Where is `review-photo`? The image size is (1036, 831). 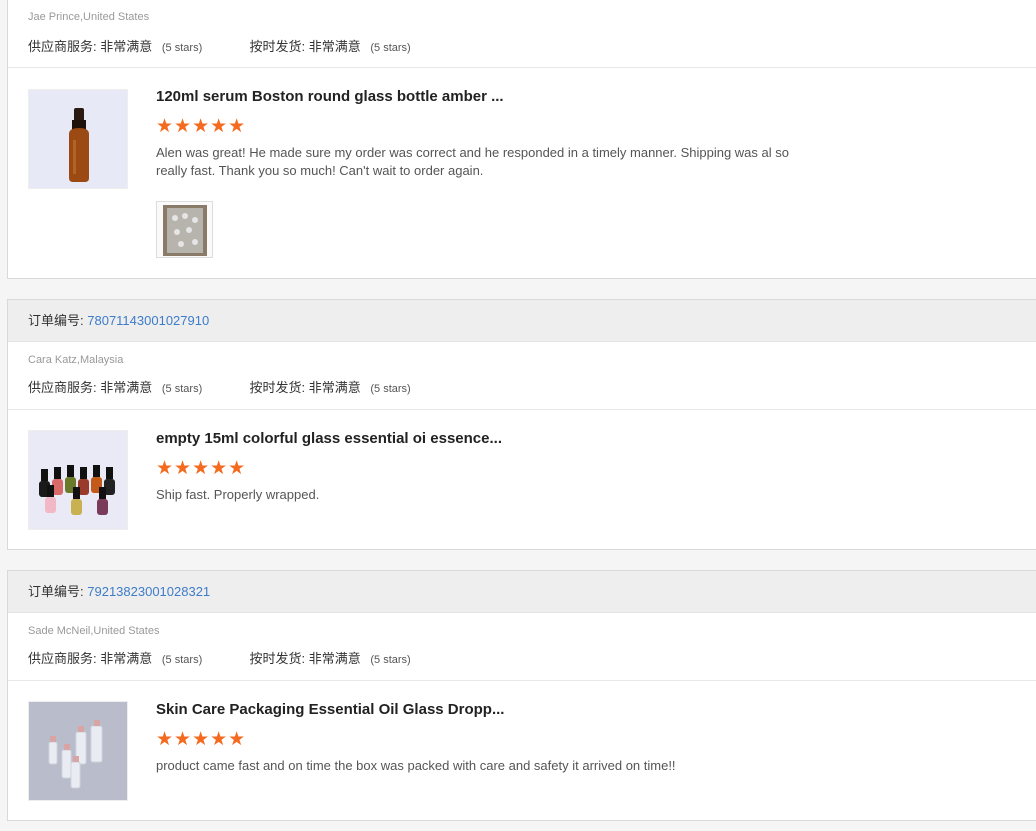
review-photo is located at coordinates (184, 229).